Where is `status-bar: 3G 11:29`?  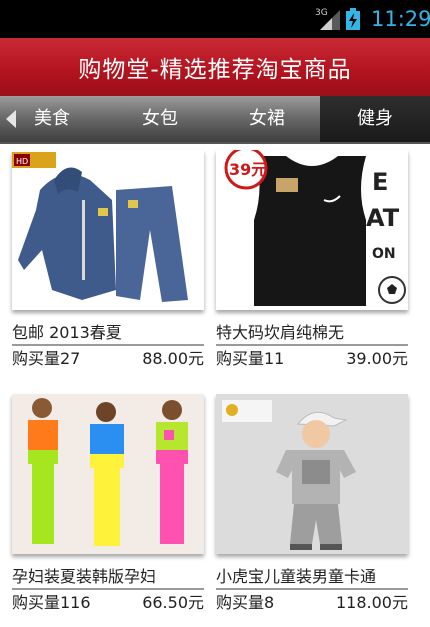
status-bar: 3G 11:29 is located at coordinates (215, 19).